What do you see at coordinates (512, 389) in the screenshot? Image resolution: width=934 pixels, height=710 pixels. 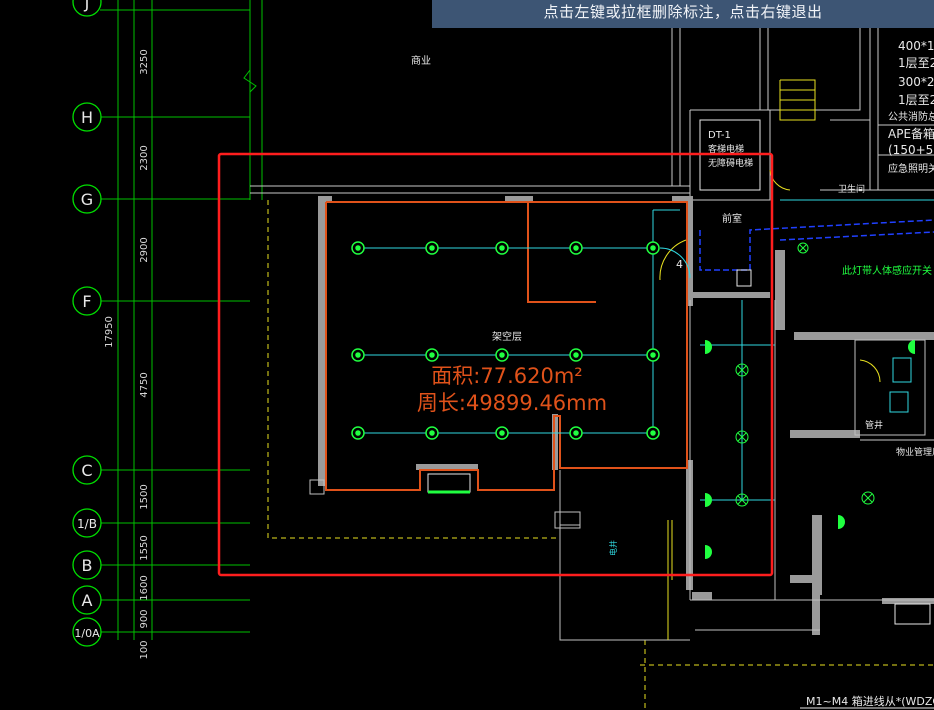 I see `measurement-result: 面积:77.620m² 周长:49899.46mm` at bounding box center [512, 389].